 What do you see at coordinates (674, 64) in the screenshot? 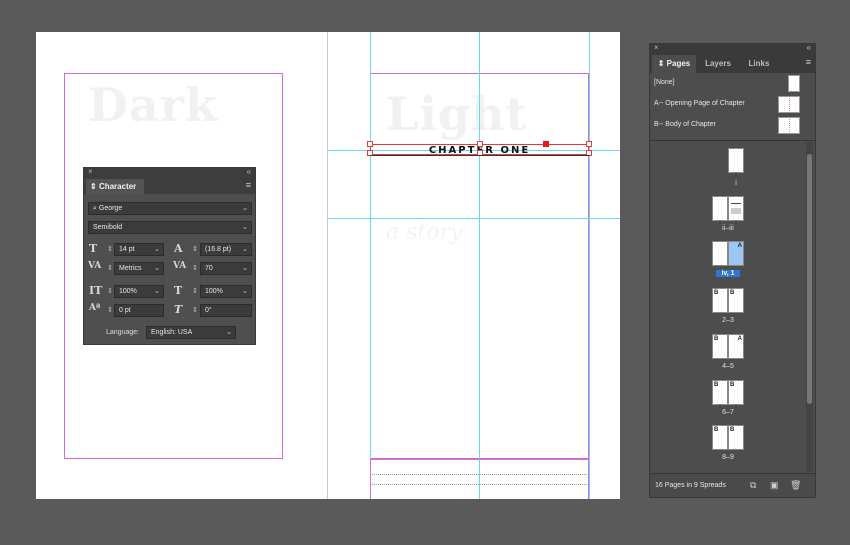
I see `tab-pages: ⇕ Pages` at bounding box center [674, 64].